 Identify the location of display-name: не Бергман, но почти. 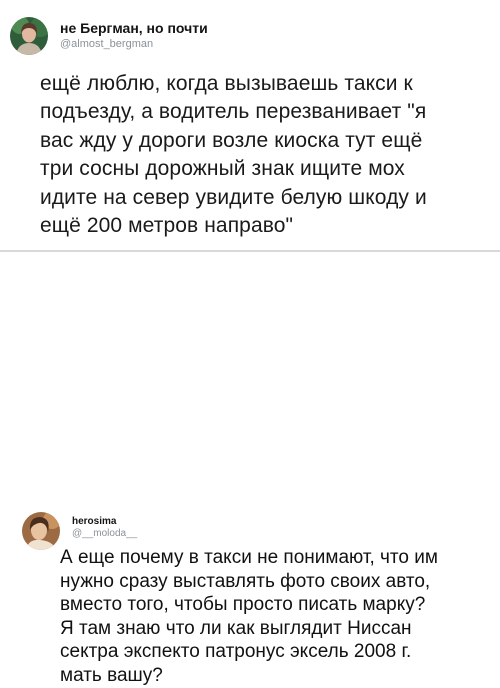
(134, 28).